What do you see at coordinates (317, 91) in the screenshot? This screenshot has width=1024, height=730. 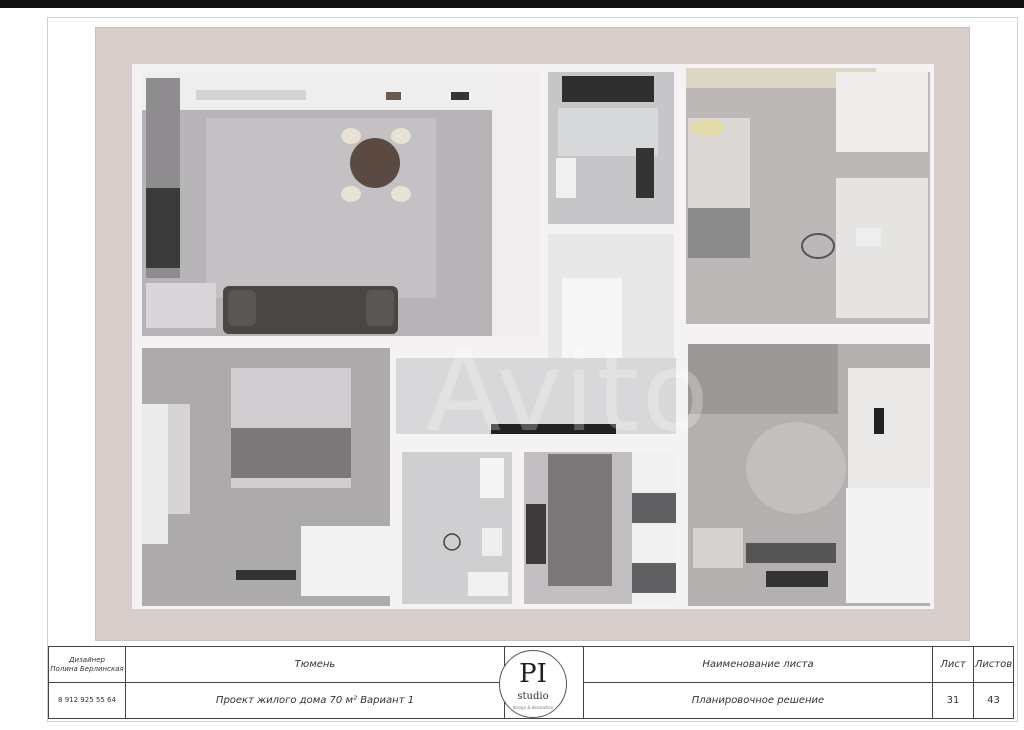 I see `kitchen-counter` at bounding box center [317, 91].